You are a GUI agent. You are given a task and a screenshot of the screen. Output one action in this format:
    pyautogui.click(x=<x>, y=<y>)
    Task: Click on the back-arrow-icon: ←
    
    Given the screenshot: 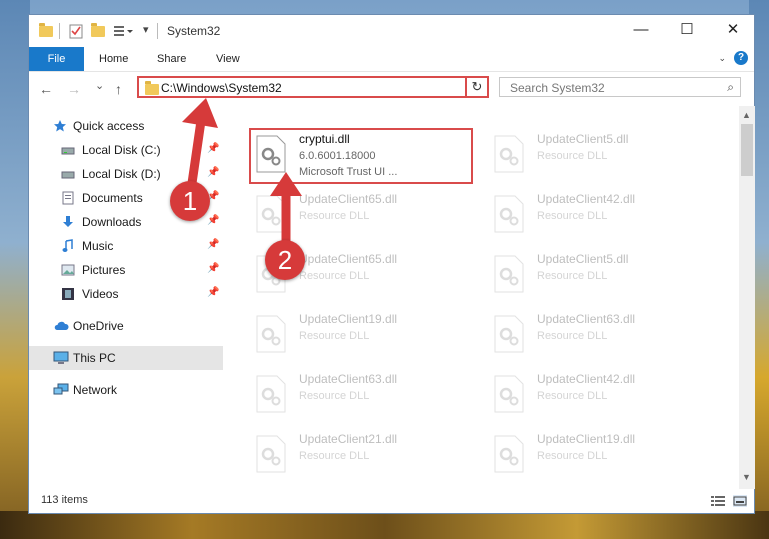 What is the action you would take?
    pyautogui.click(x=46, y=89)
    